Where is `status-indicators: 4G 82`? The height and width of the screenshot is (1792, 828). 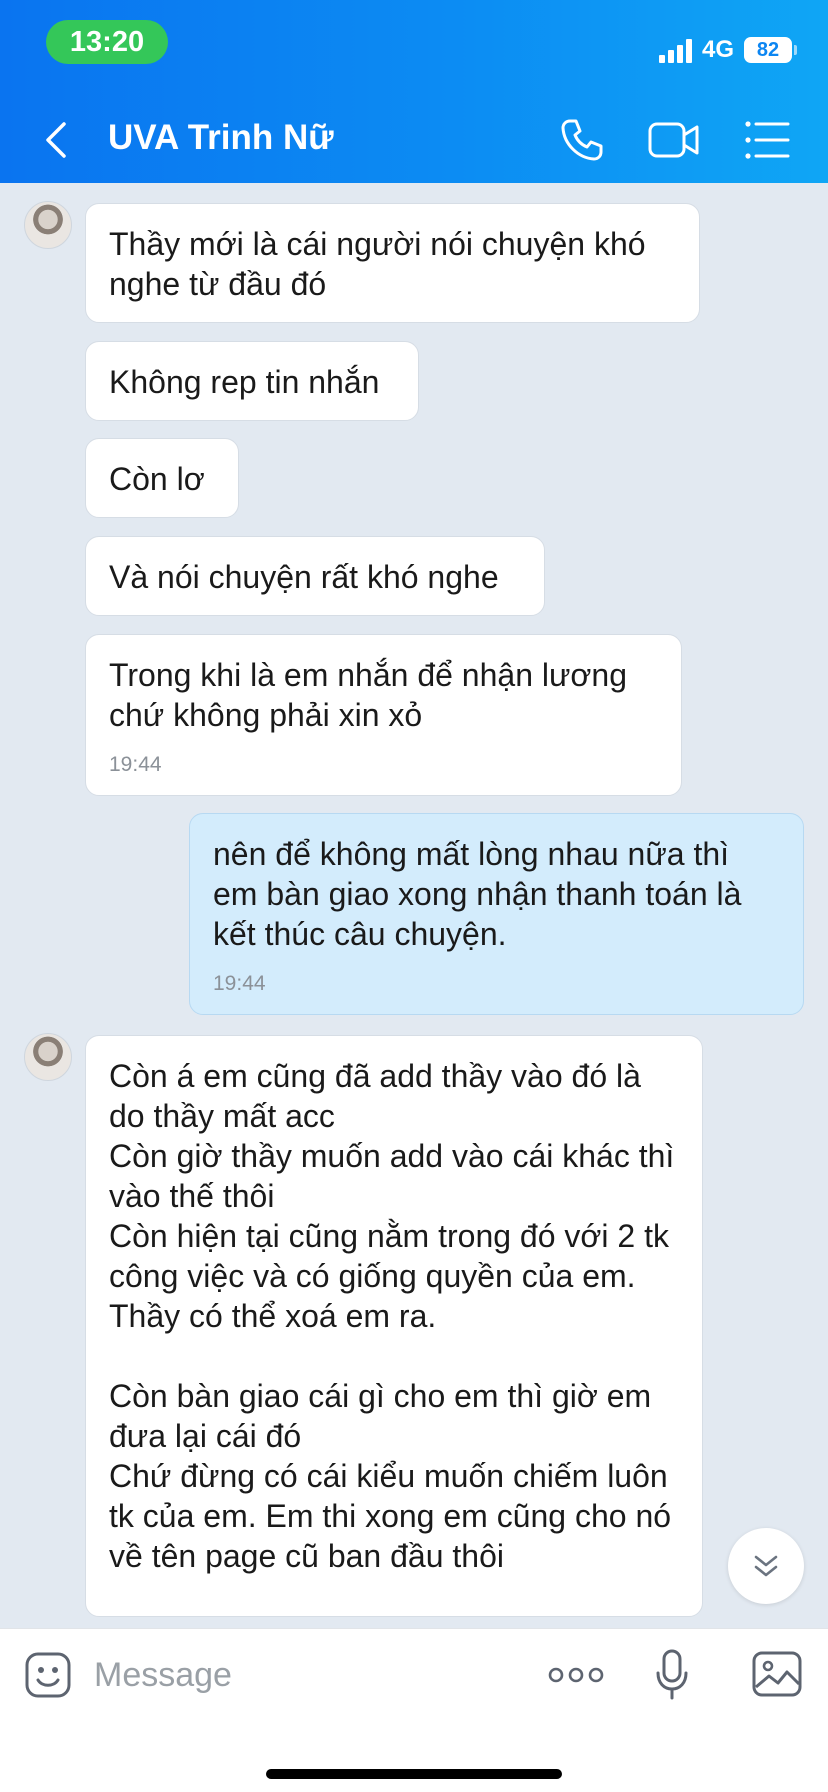 status-indicators: 4G 82 is located at coordinates (727, 50).